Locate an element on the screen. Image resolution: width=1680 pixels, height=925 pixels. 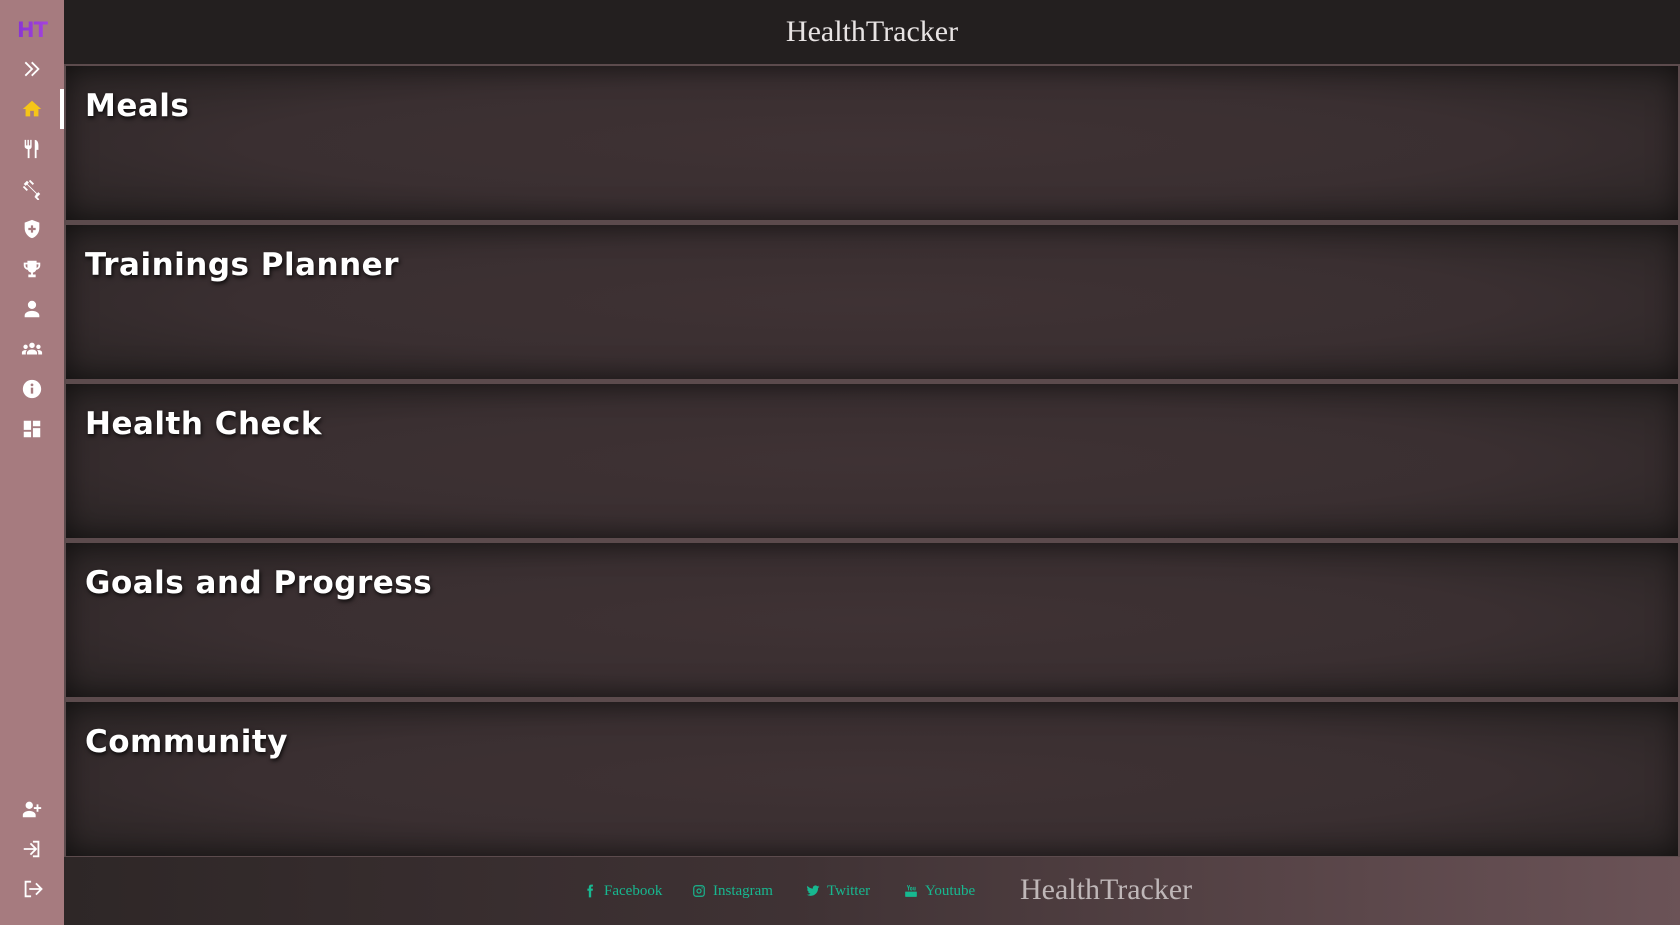
sidebar-item-goals is located at coordinates (32, 269).